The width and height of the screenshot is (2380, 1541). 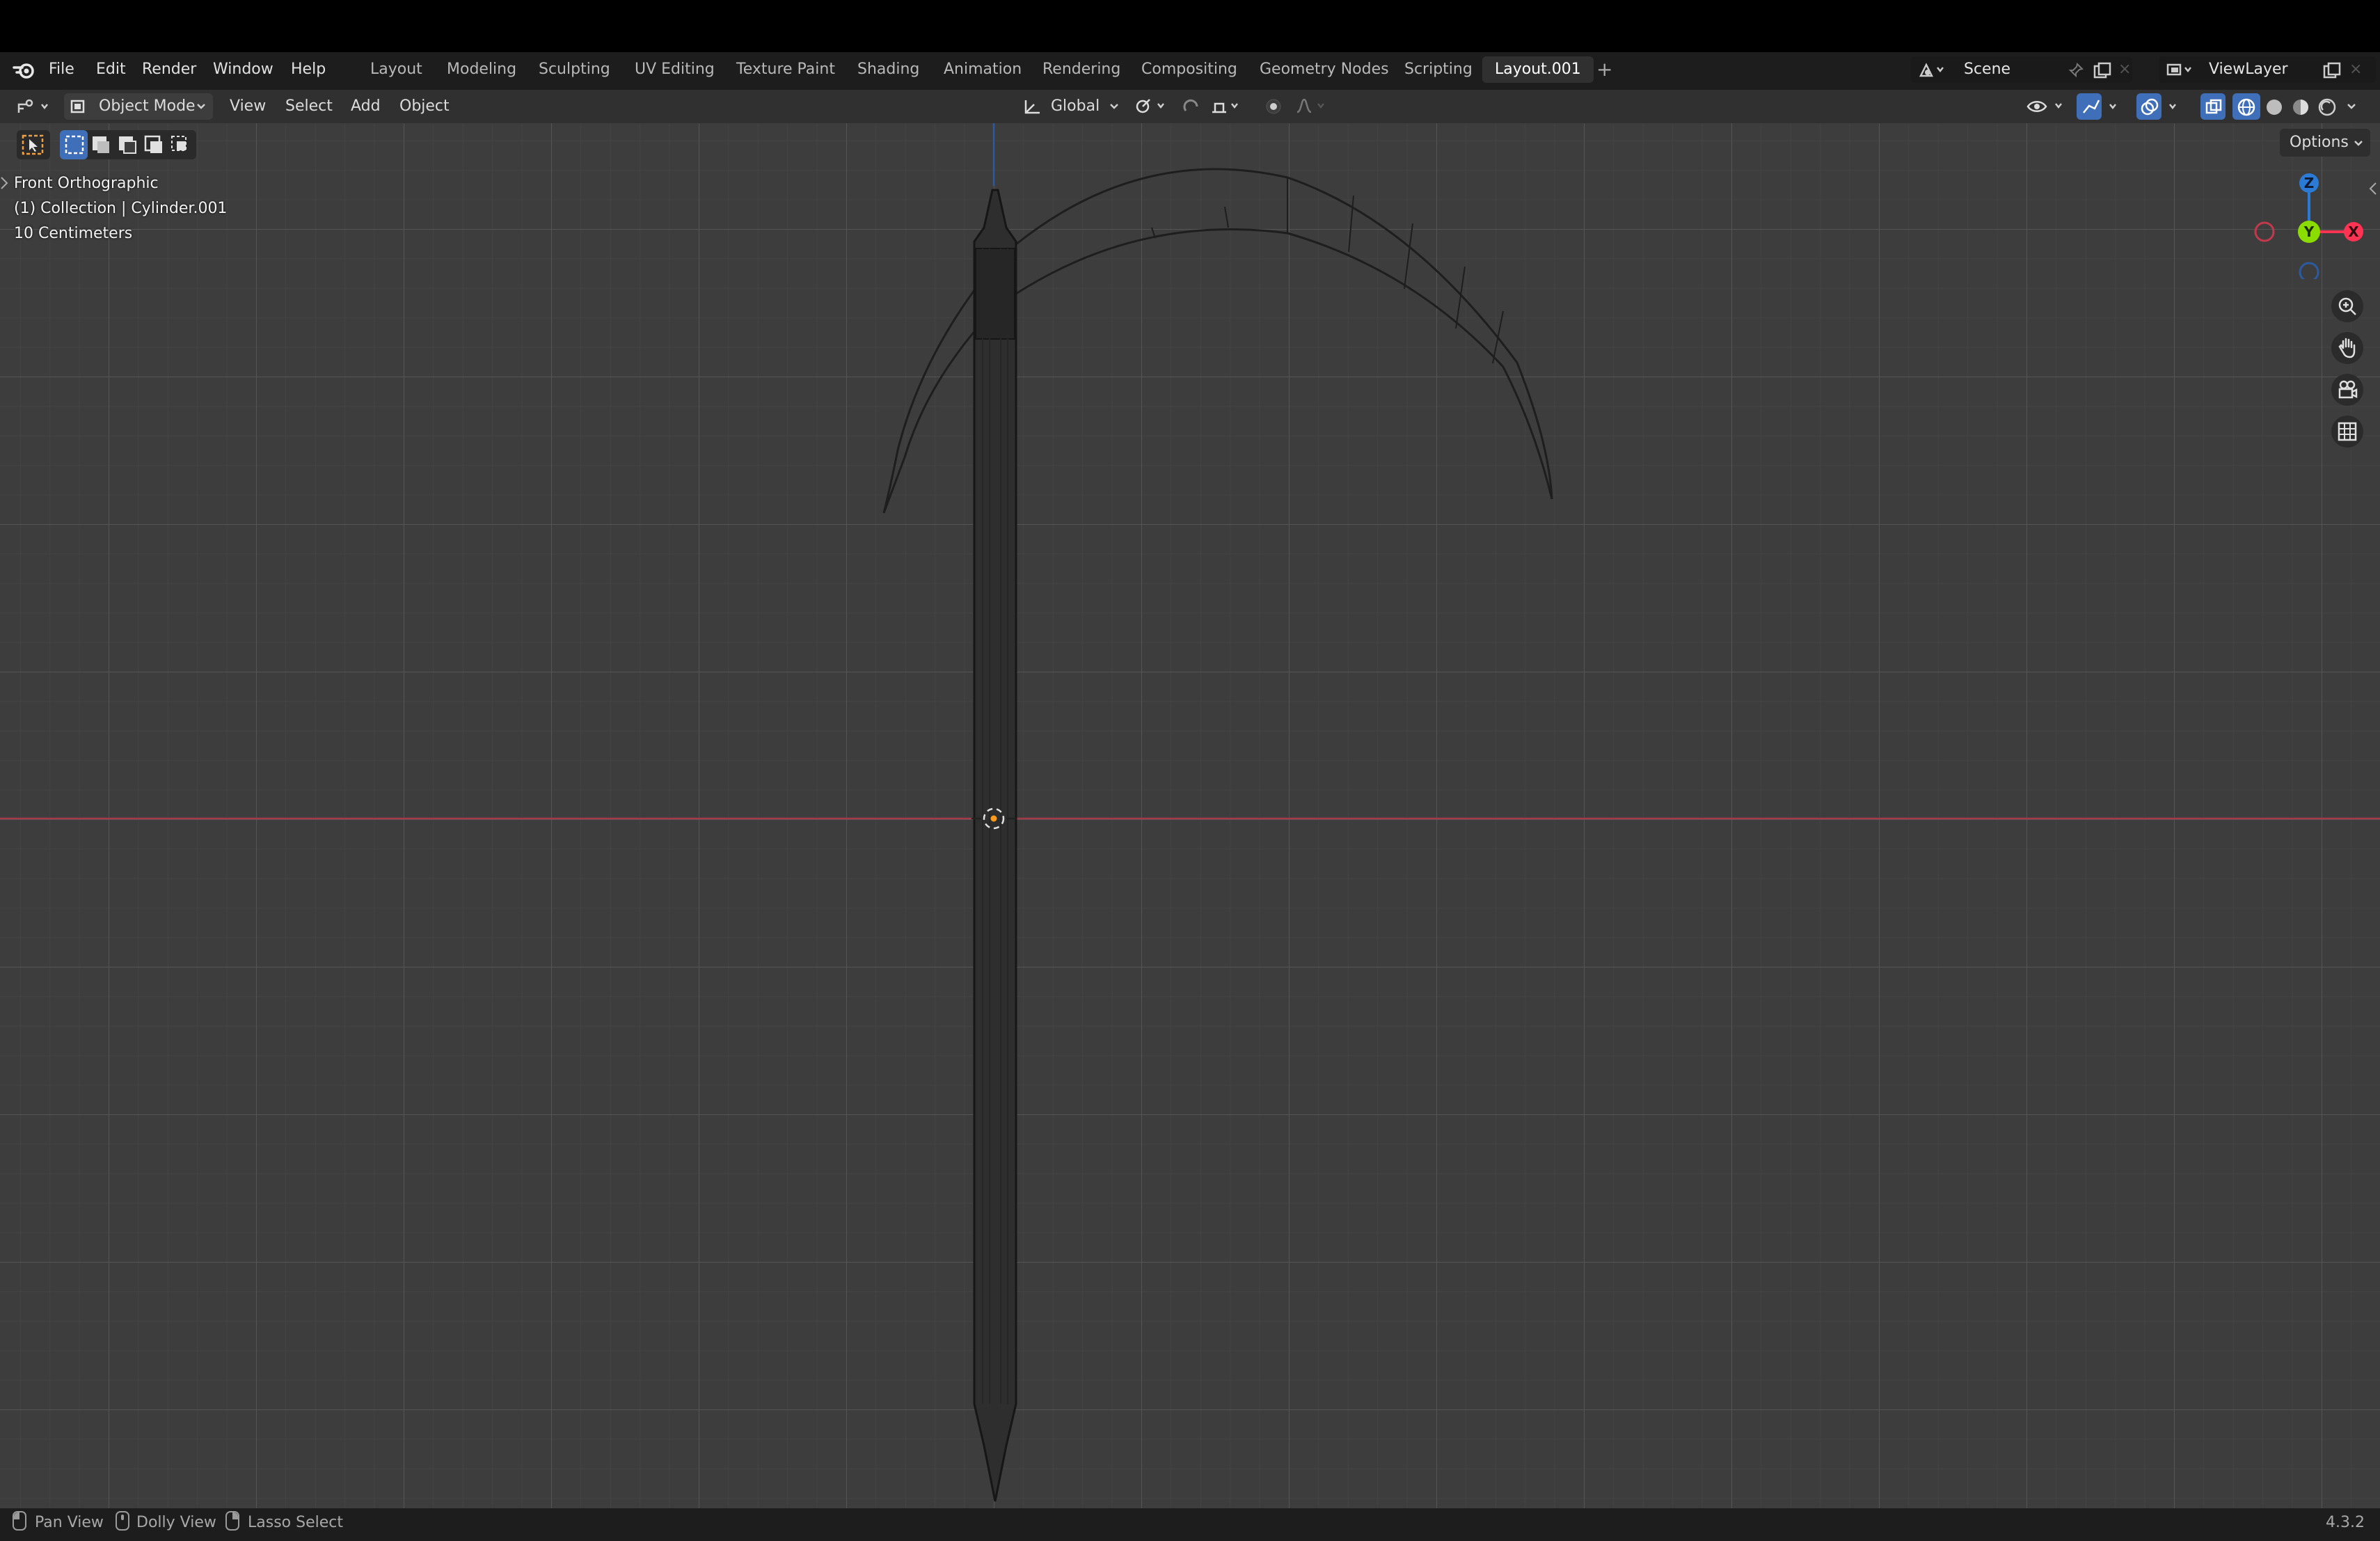 I want to click on rendered-shading-icon, so click(x=2327, y=107).